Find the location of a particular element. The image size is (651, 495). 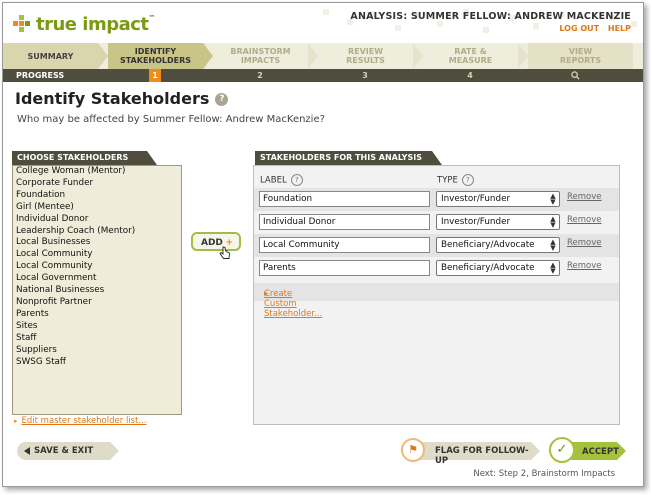

logo-mark-icon is located at coordinates (23, 24).